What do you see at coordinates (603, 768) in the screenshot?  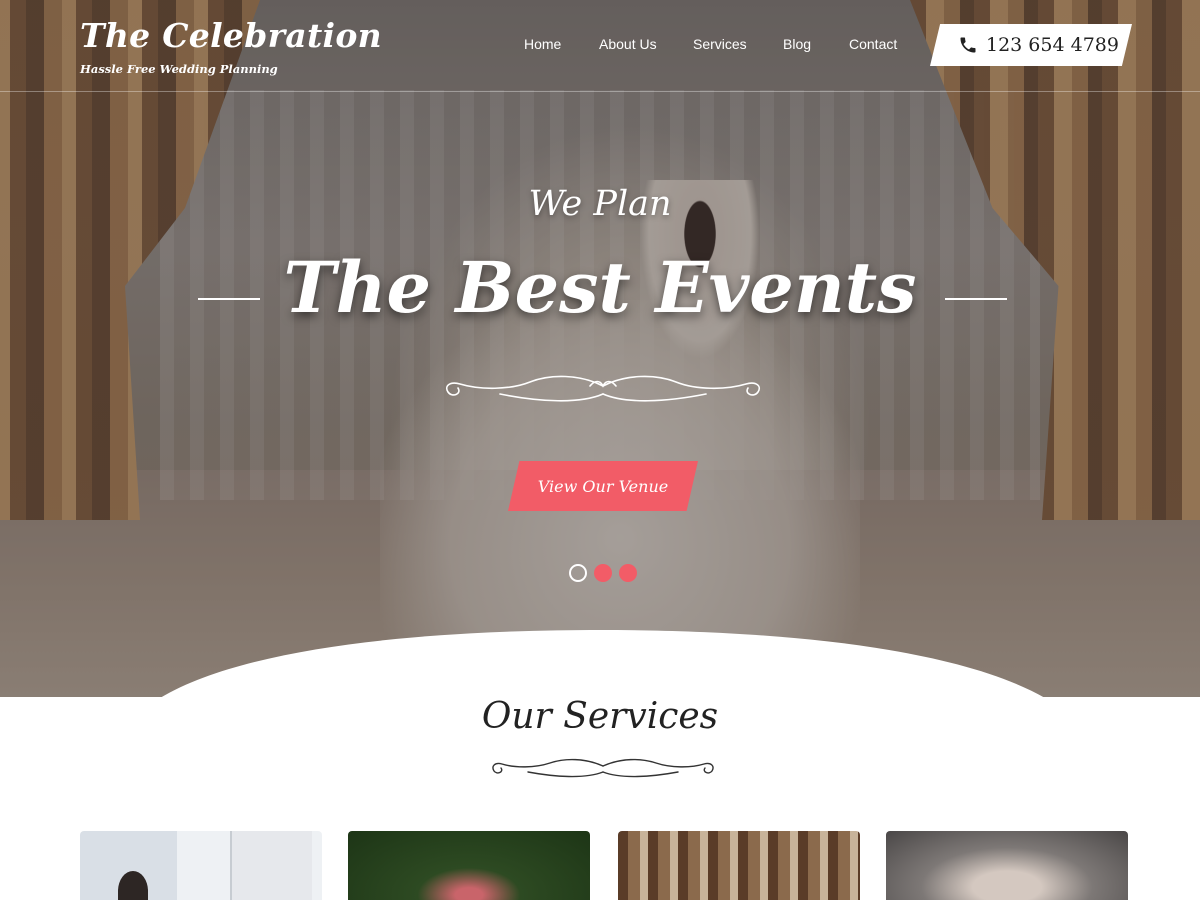 I see `services-flourish-icon` at bounding box center [603, 768].